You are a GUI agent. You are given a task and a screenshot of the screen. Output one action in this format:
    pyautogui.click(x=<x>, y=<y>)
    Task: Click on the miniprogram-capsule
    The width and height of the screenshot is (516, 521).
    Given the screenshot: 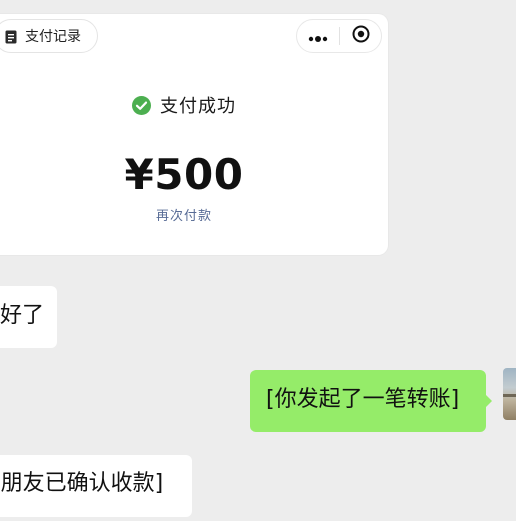 What is the action you would take?
    pyautogui.click(x=339, y=36)
    